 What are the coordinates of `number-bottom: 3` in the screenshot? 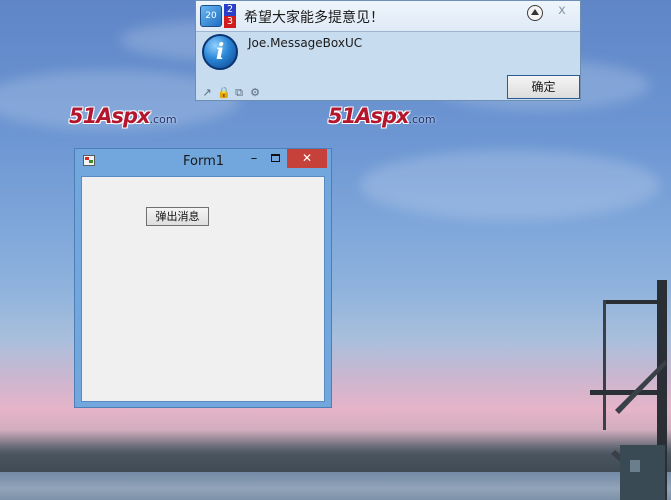 It's located at (230, 22).